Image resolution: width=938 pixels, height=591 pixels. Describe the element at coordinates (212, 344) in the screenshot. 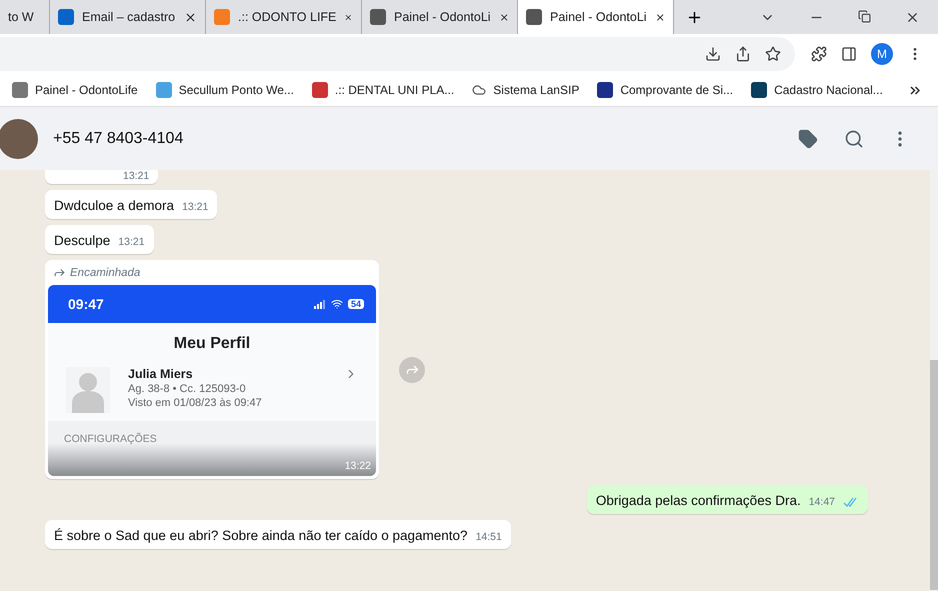

I see `screen-title: Meu Perfil` at that location.